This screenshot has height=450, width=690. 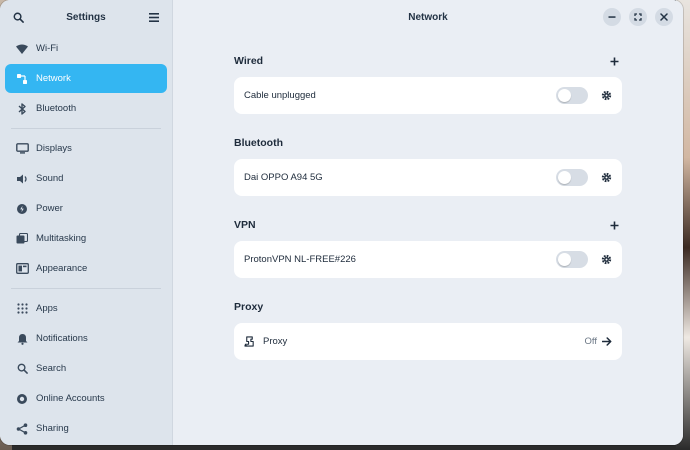 What do you see at coordinates (258, 143) in the screenshot?
I see `bluetooth-section-title: Bluetooth` at bounding box center [258, 143].